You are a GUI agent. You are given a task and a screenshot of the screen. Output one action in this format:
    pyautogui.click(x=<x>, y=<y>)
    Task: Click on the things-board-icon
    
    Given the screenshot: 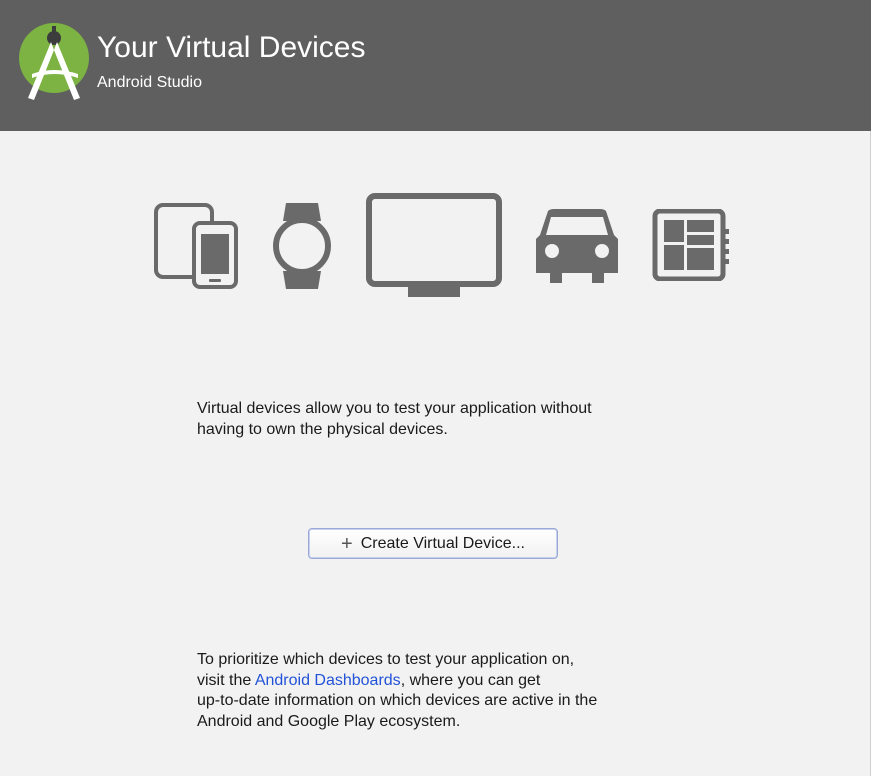 What is the action you would take?
    pyautogui.click(x=690, y=245)
    